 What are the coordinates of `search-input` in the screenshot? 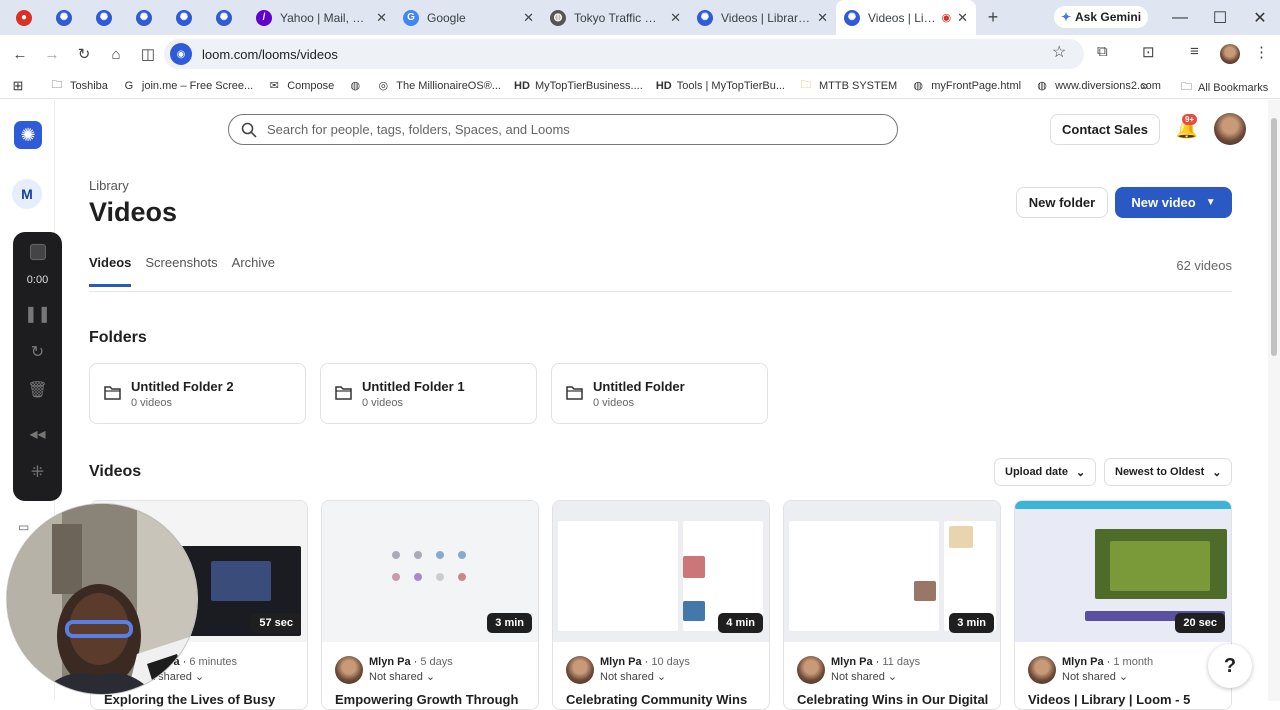 It's located at (567, 129).